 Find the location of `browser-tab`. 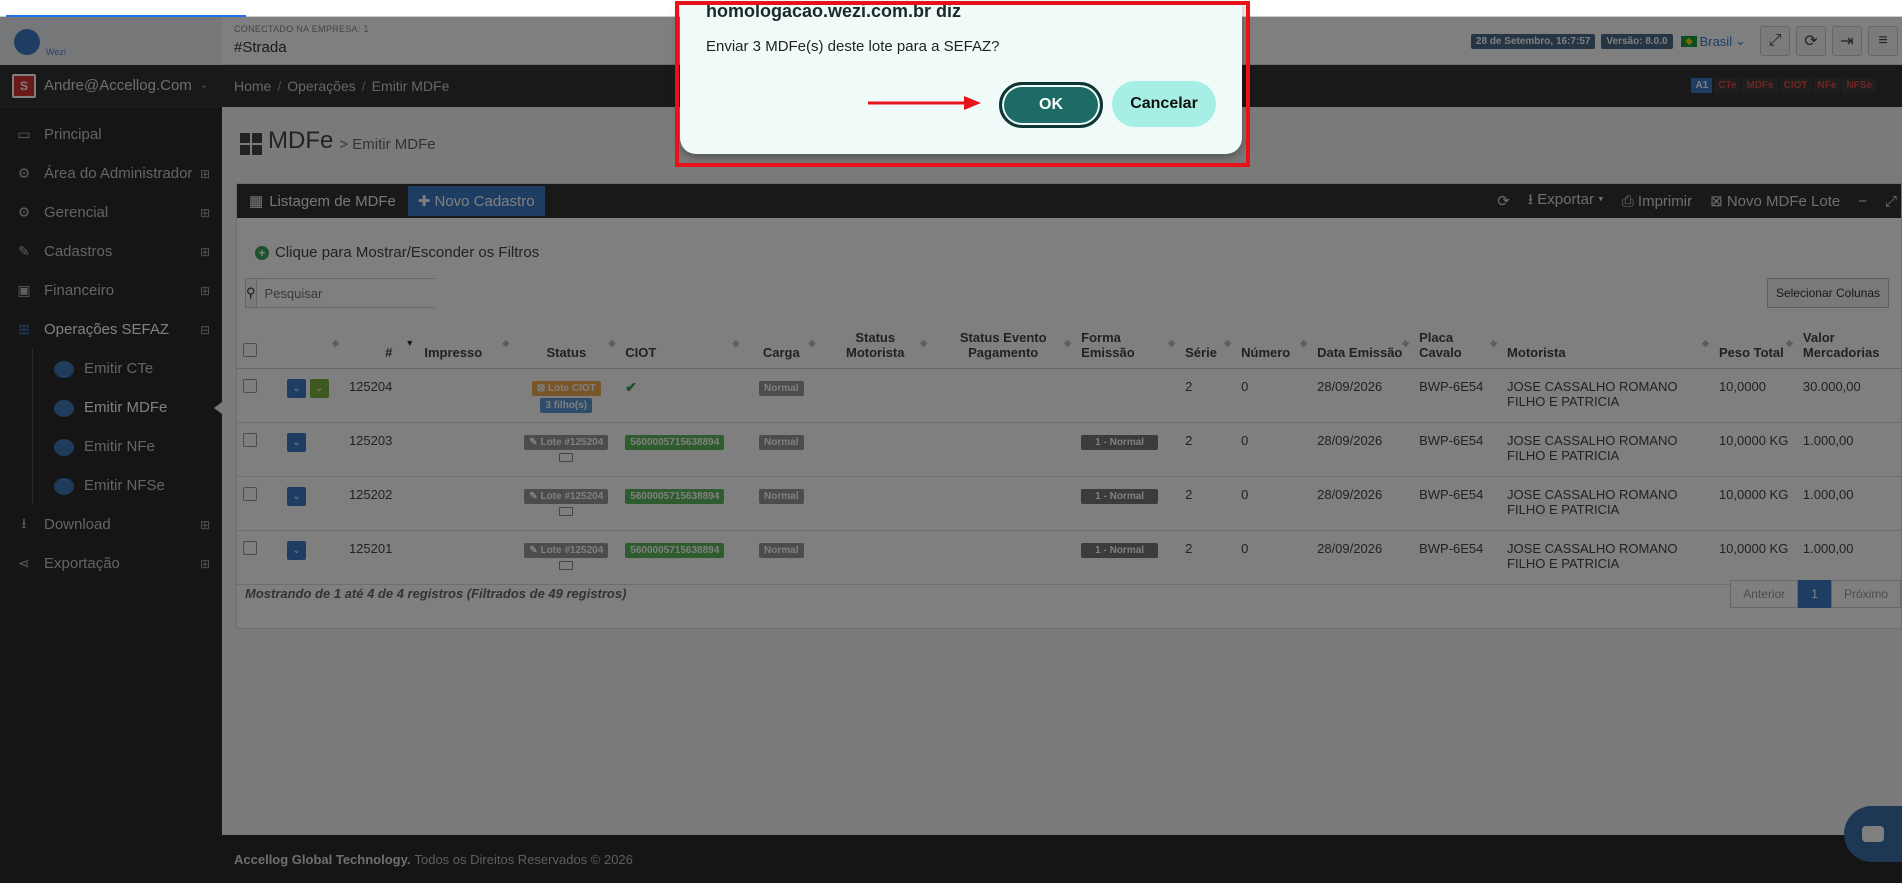

browser-tab is located at coordinates (126, 8).